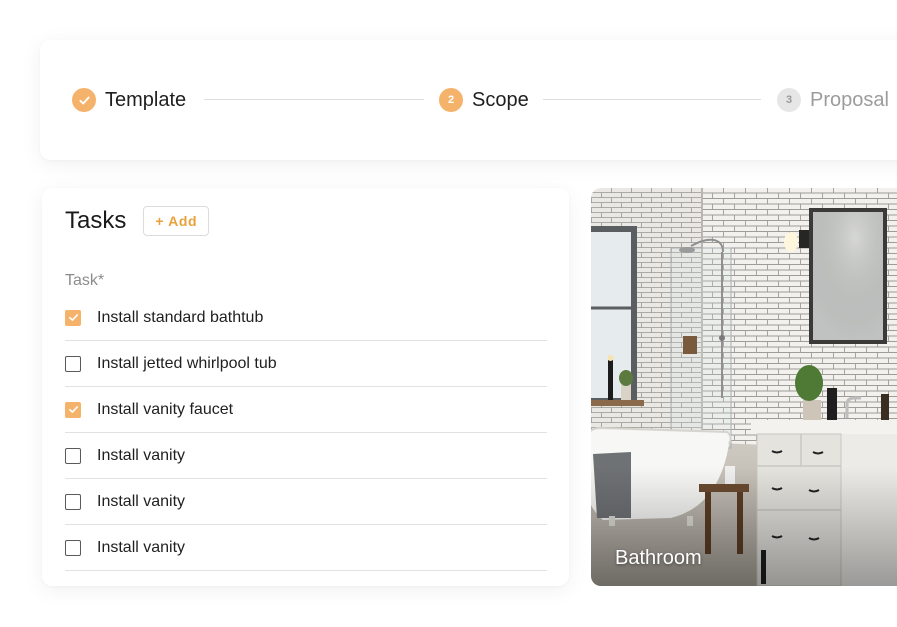  I want to click on step-label: Scope, so click(500, 99).